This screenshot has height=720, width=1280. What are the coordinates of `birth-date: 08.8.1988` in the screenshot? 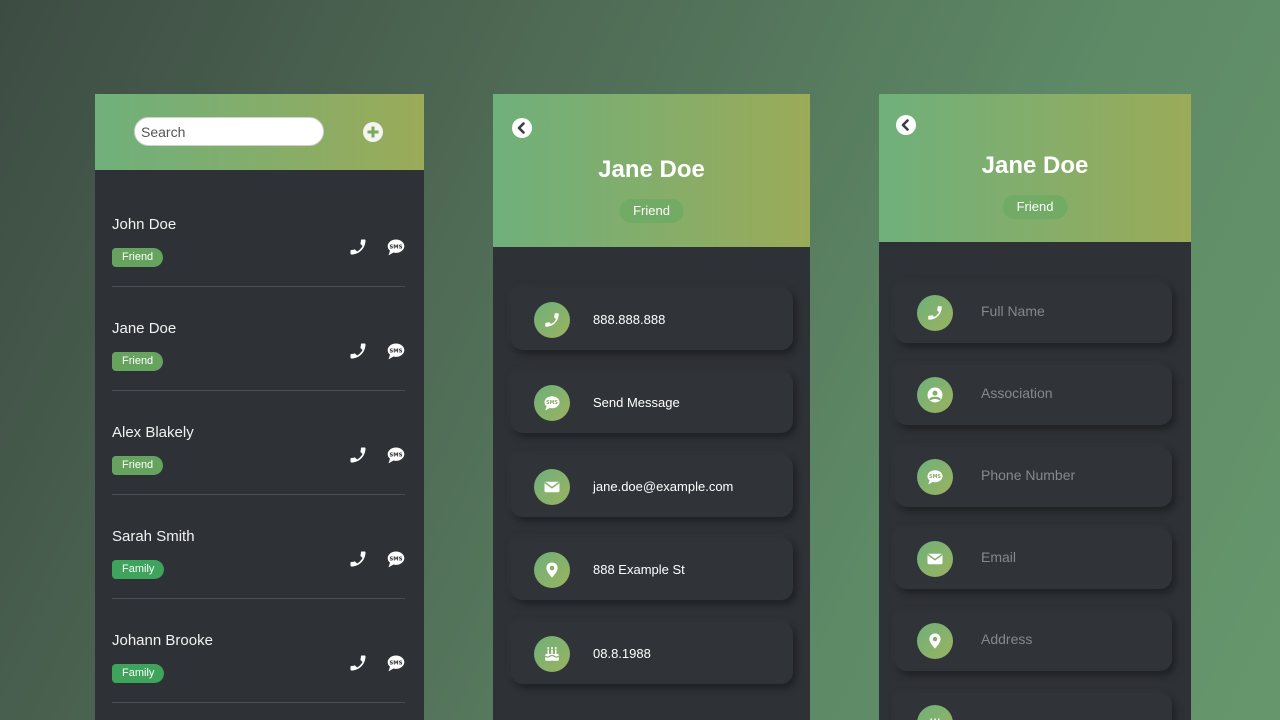 It's located at (622, 653).